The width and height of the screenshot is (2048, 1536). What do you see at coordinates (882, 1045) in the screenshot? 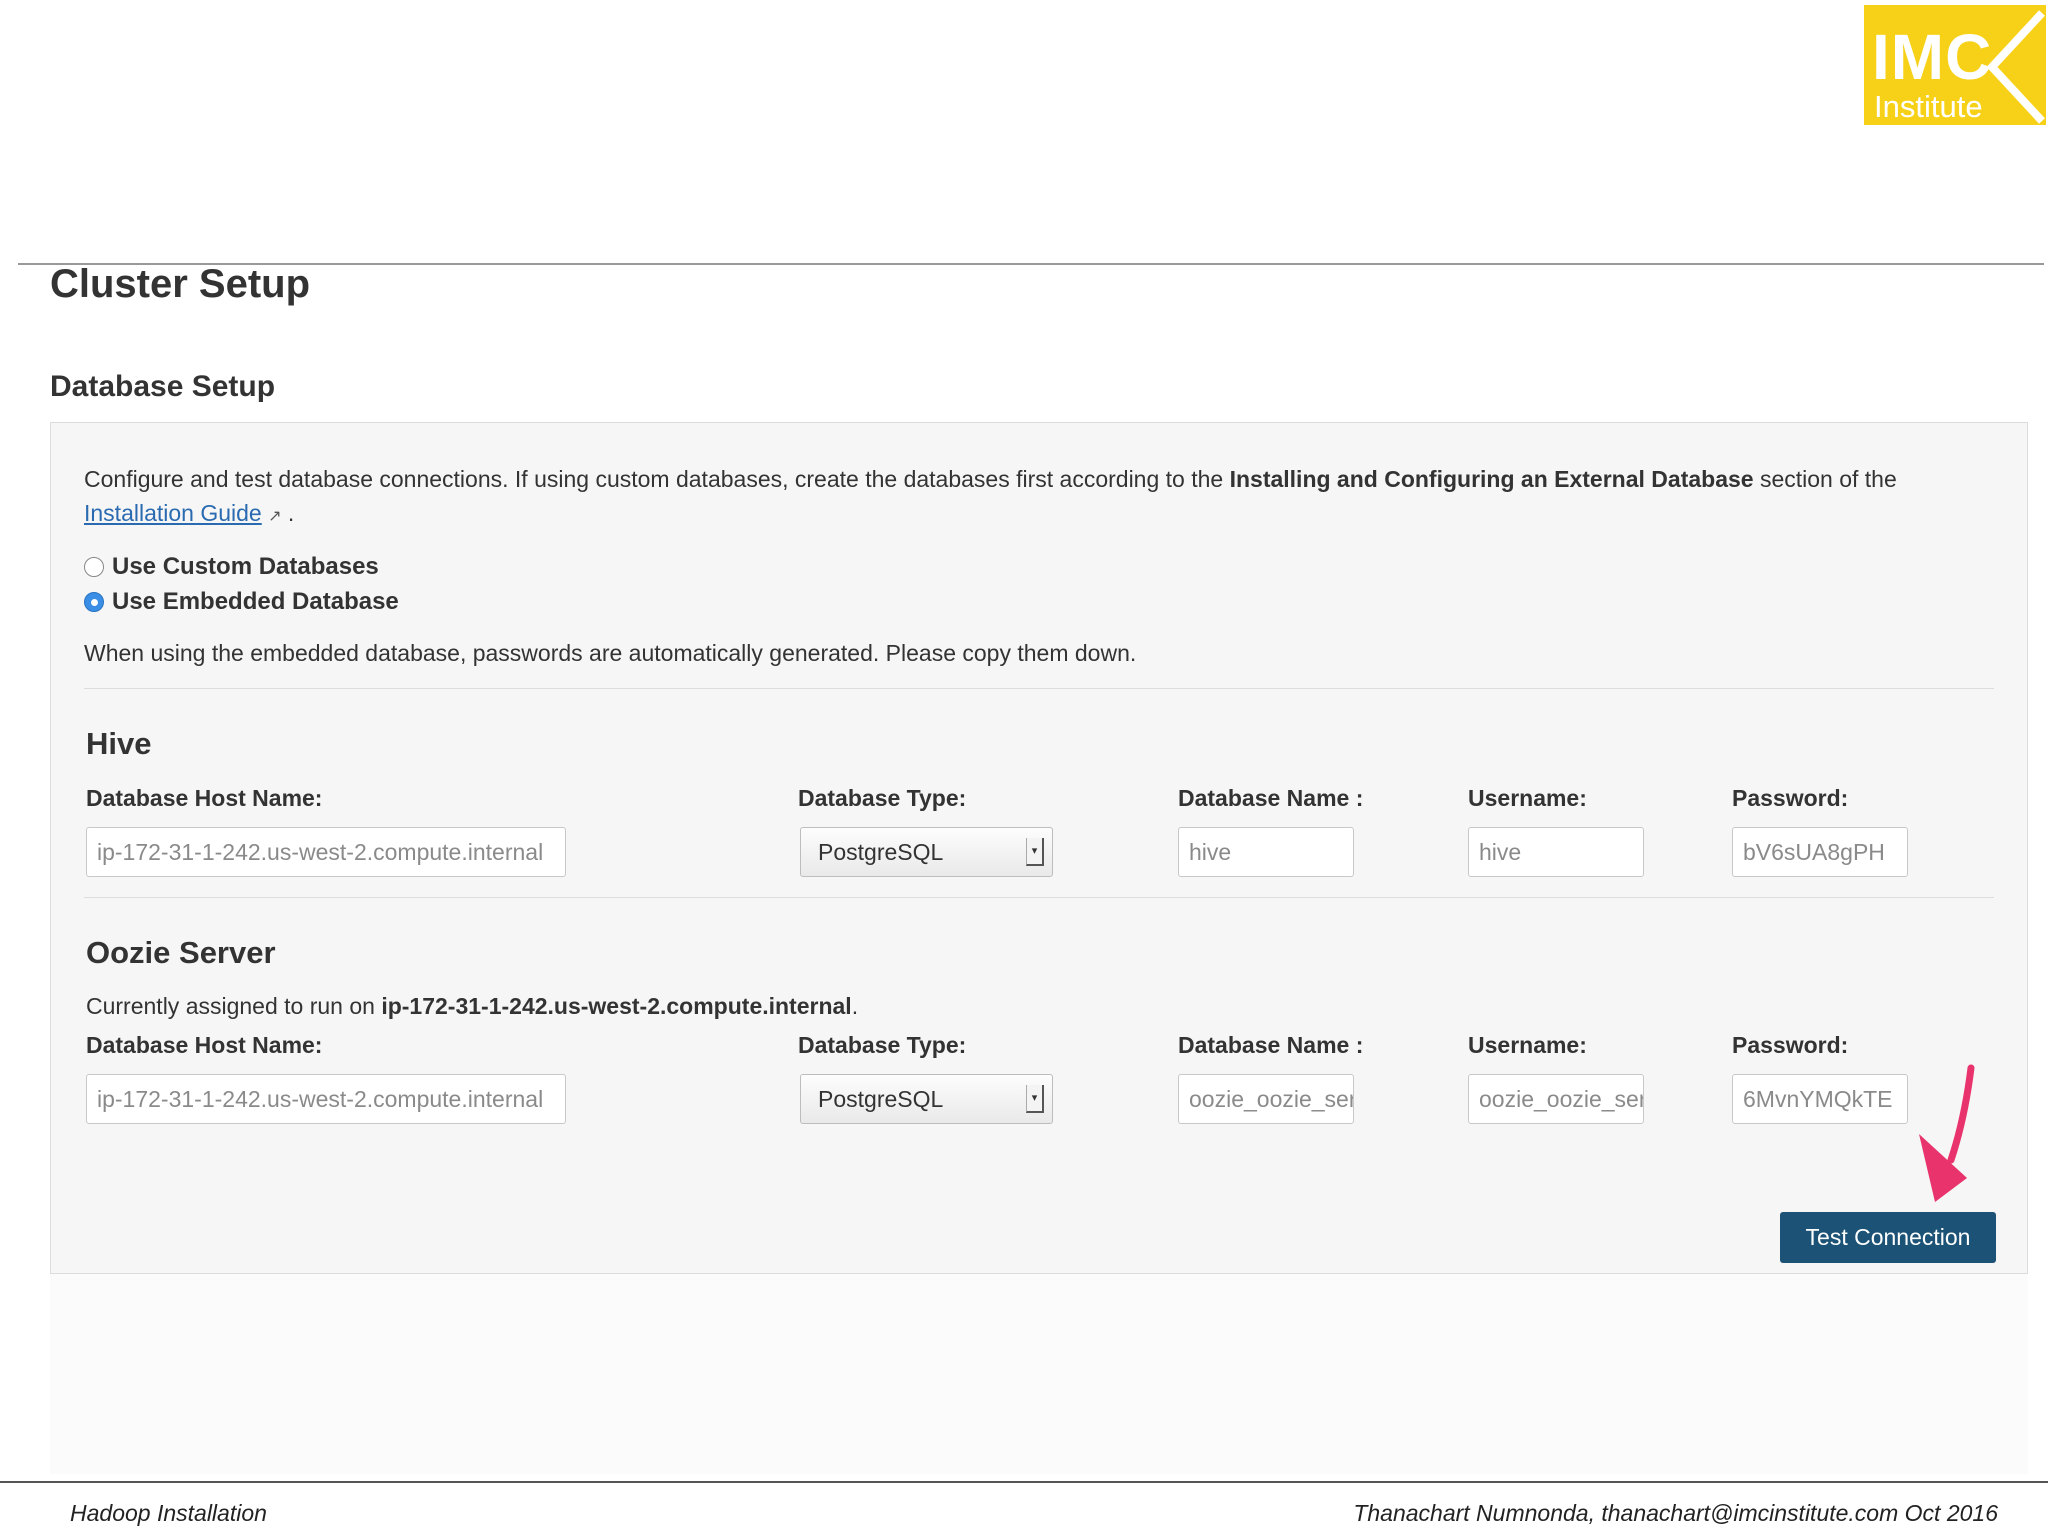
I see `oozie-type-label: Database Type:` at bounding box center [882, 1045].